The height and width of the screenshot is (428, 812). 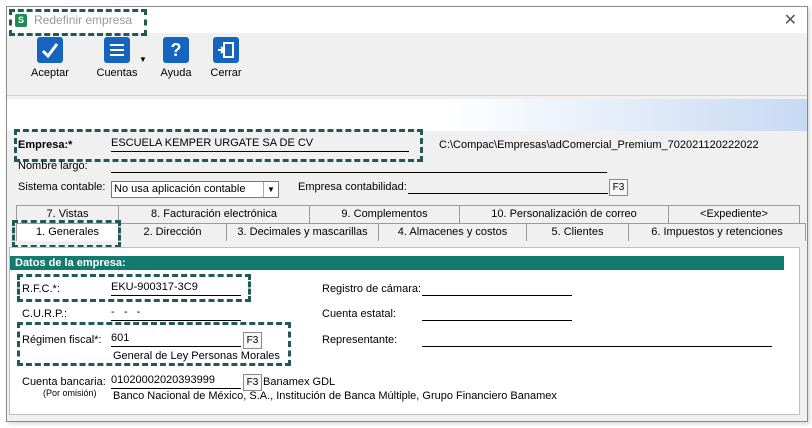 I want to click on accounts-button: Cuentas ▼, so click(x=117, y=58).